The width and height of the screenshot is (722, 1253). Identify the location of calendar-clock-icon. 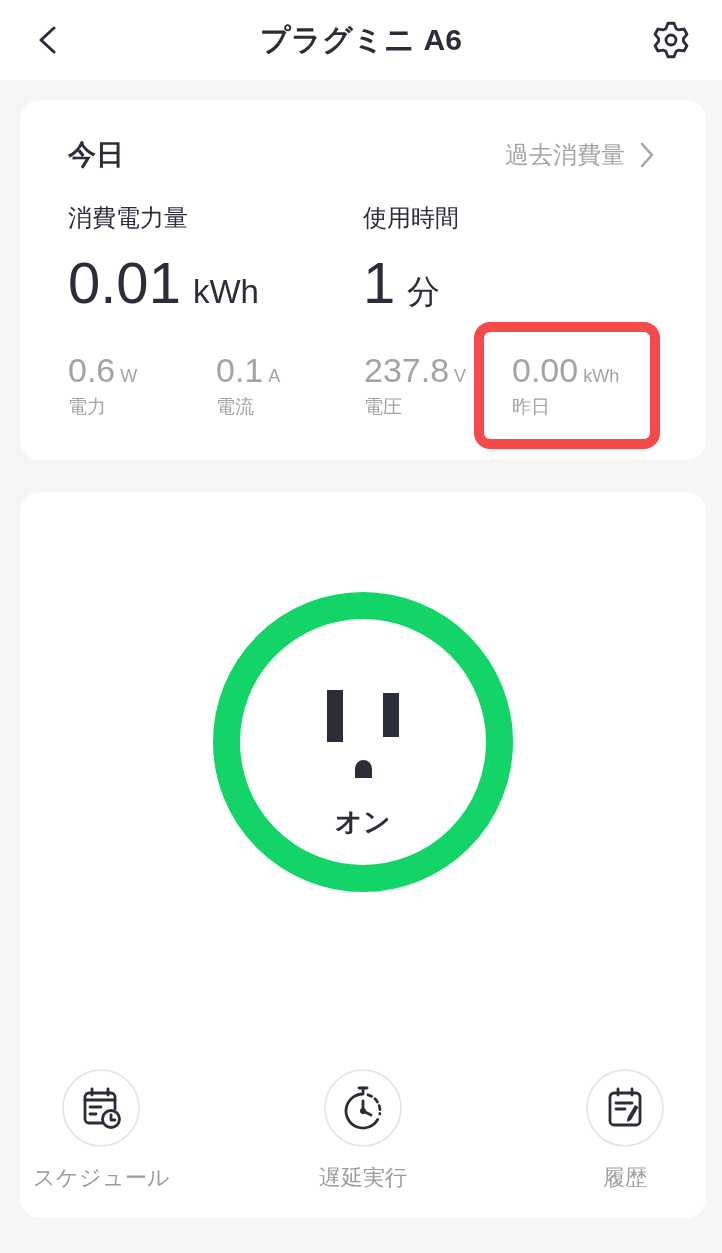
(101, 1108).